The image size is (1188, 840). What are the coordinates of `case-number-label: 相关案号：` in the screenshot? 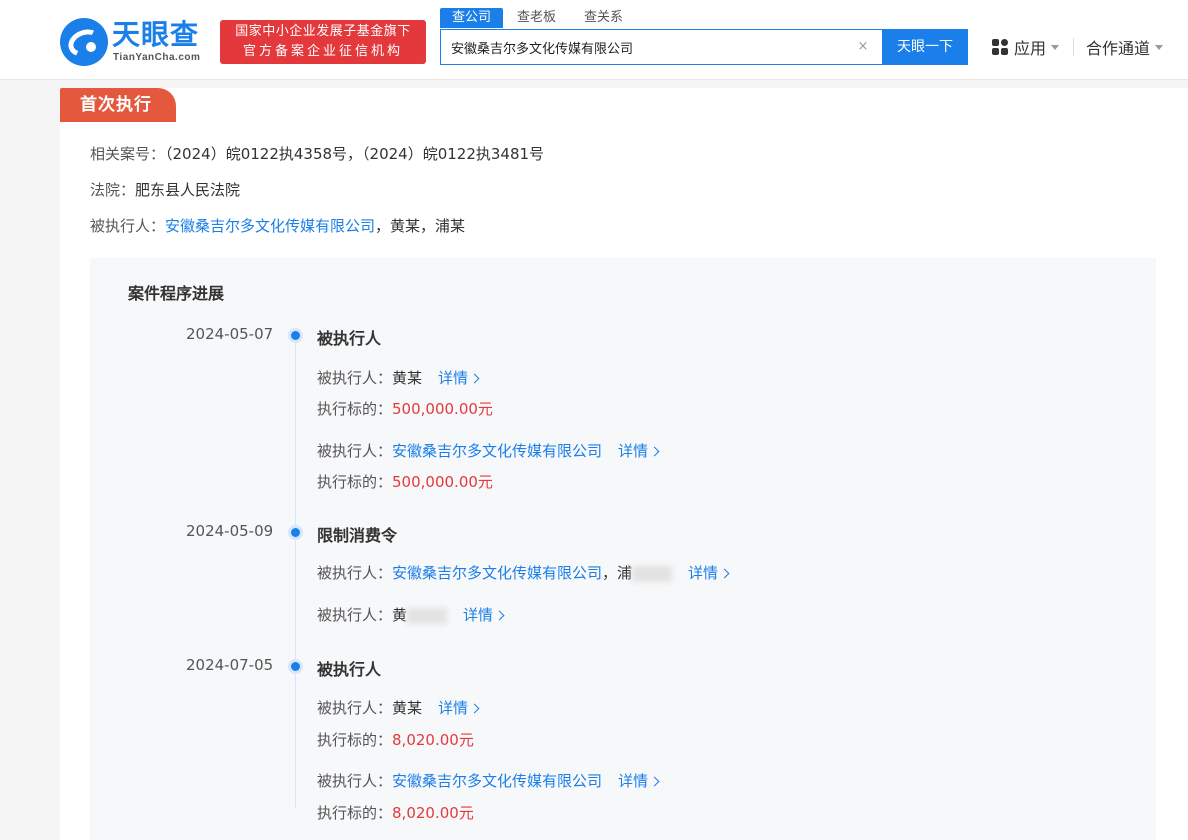 It's located at (128, 154).